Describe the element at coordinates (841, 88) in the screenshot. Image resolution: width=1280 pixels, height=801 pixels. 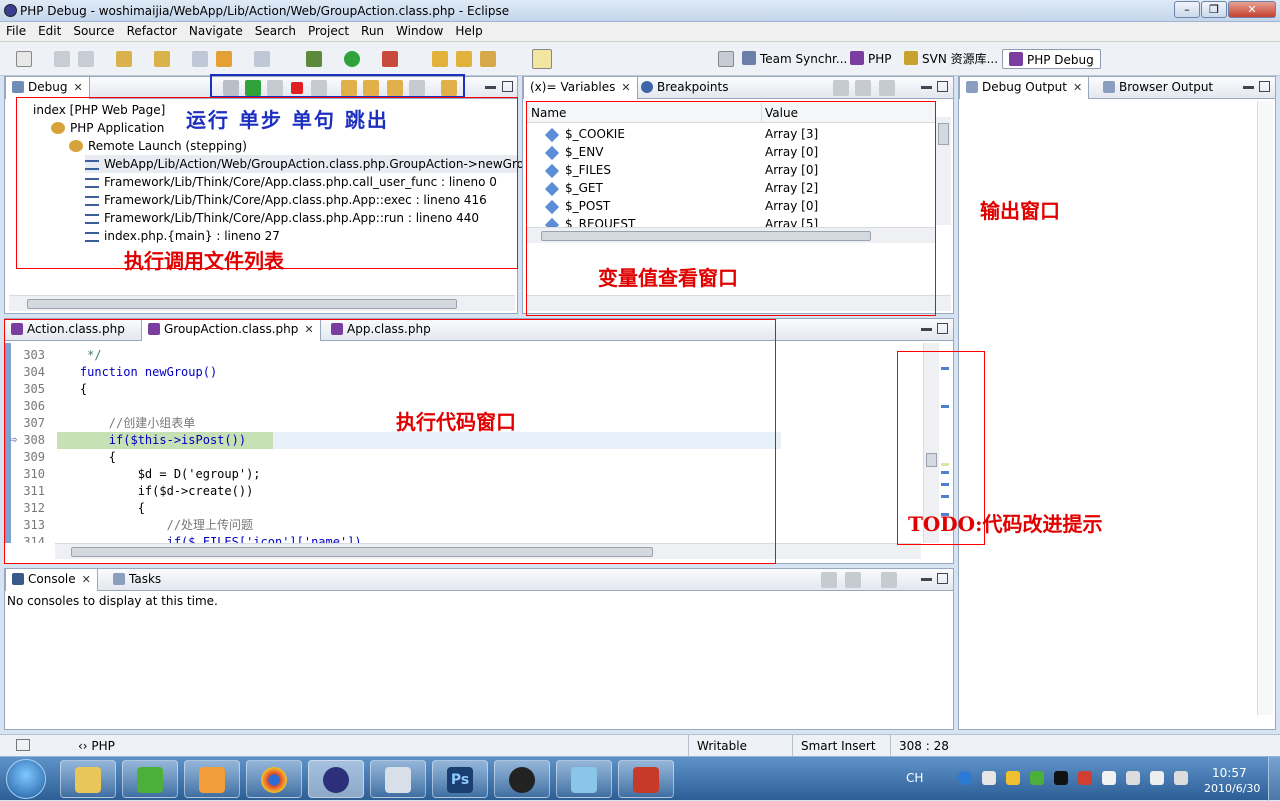
I see `show-type-icon` at that location.